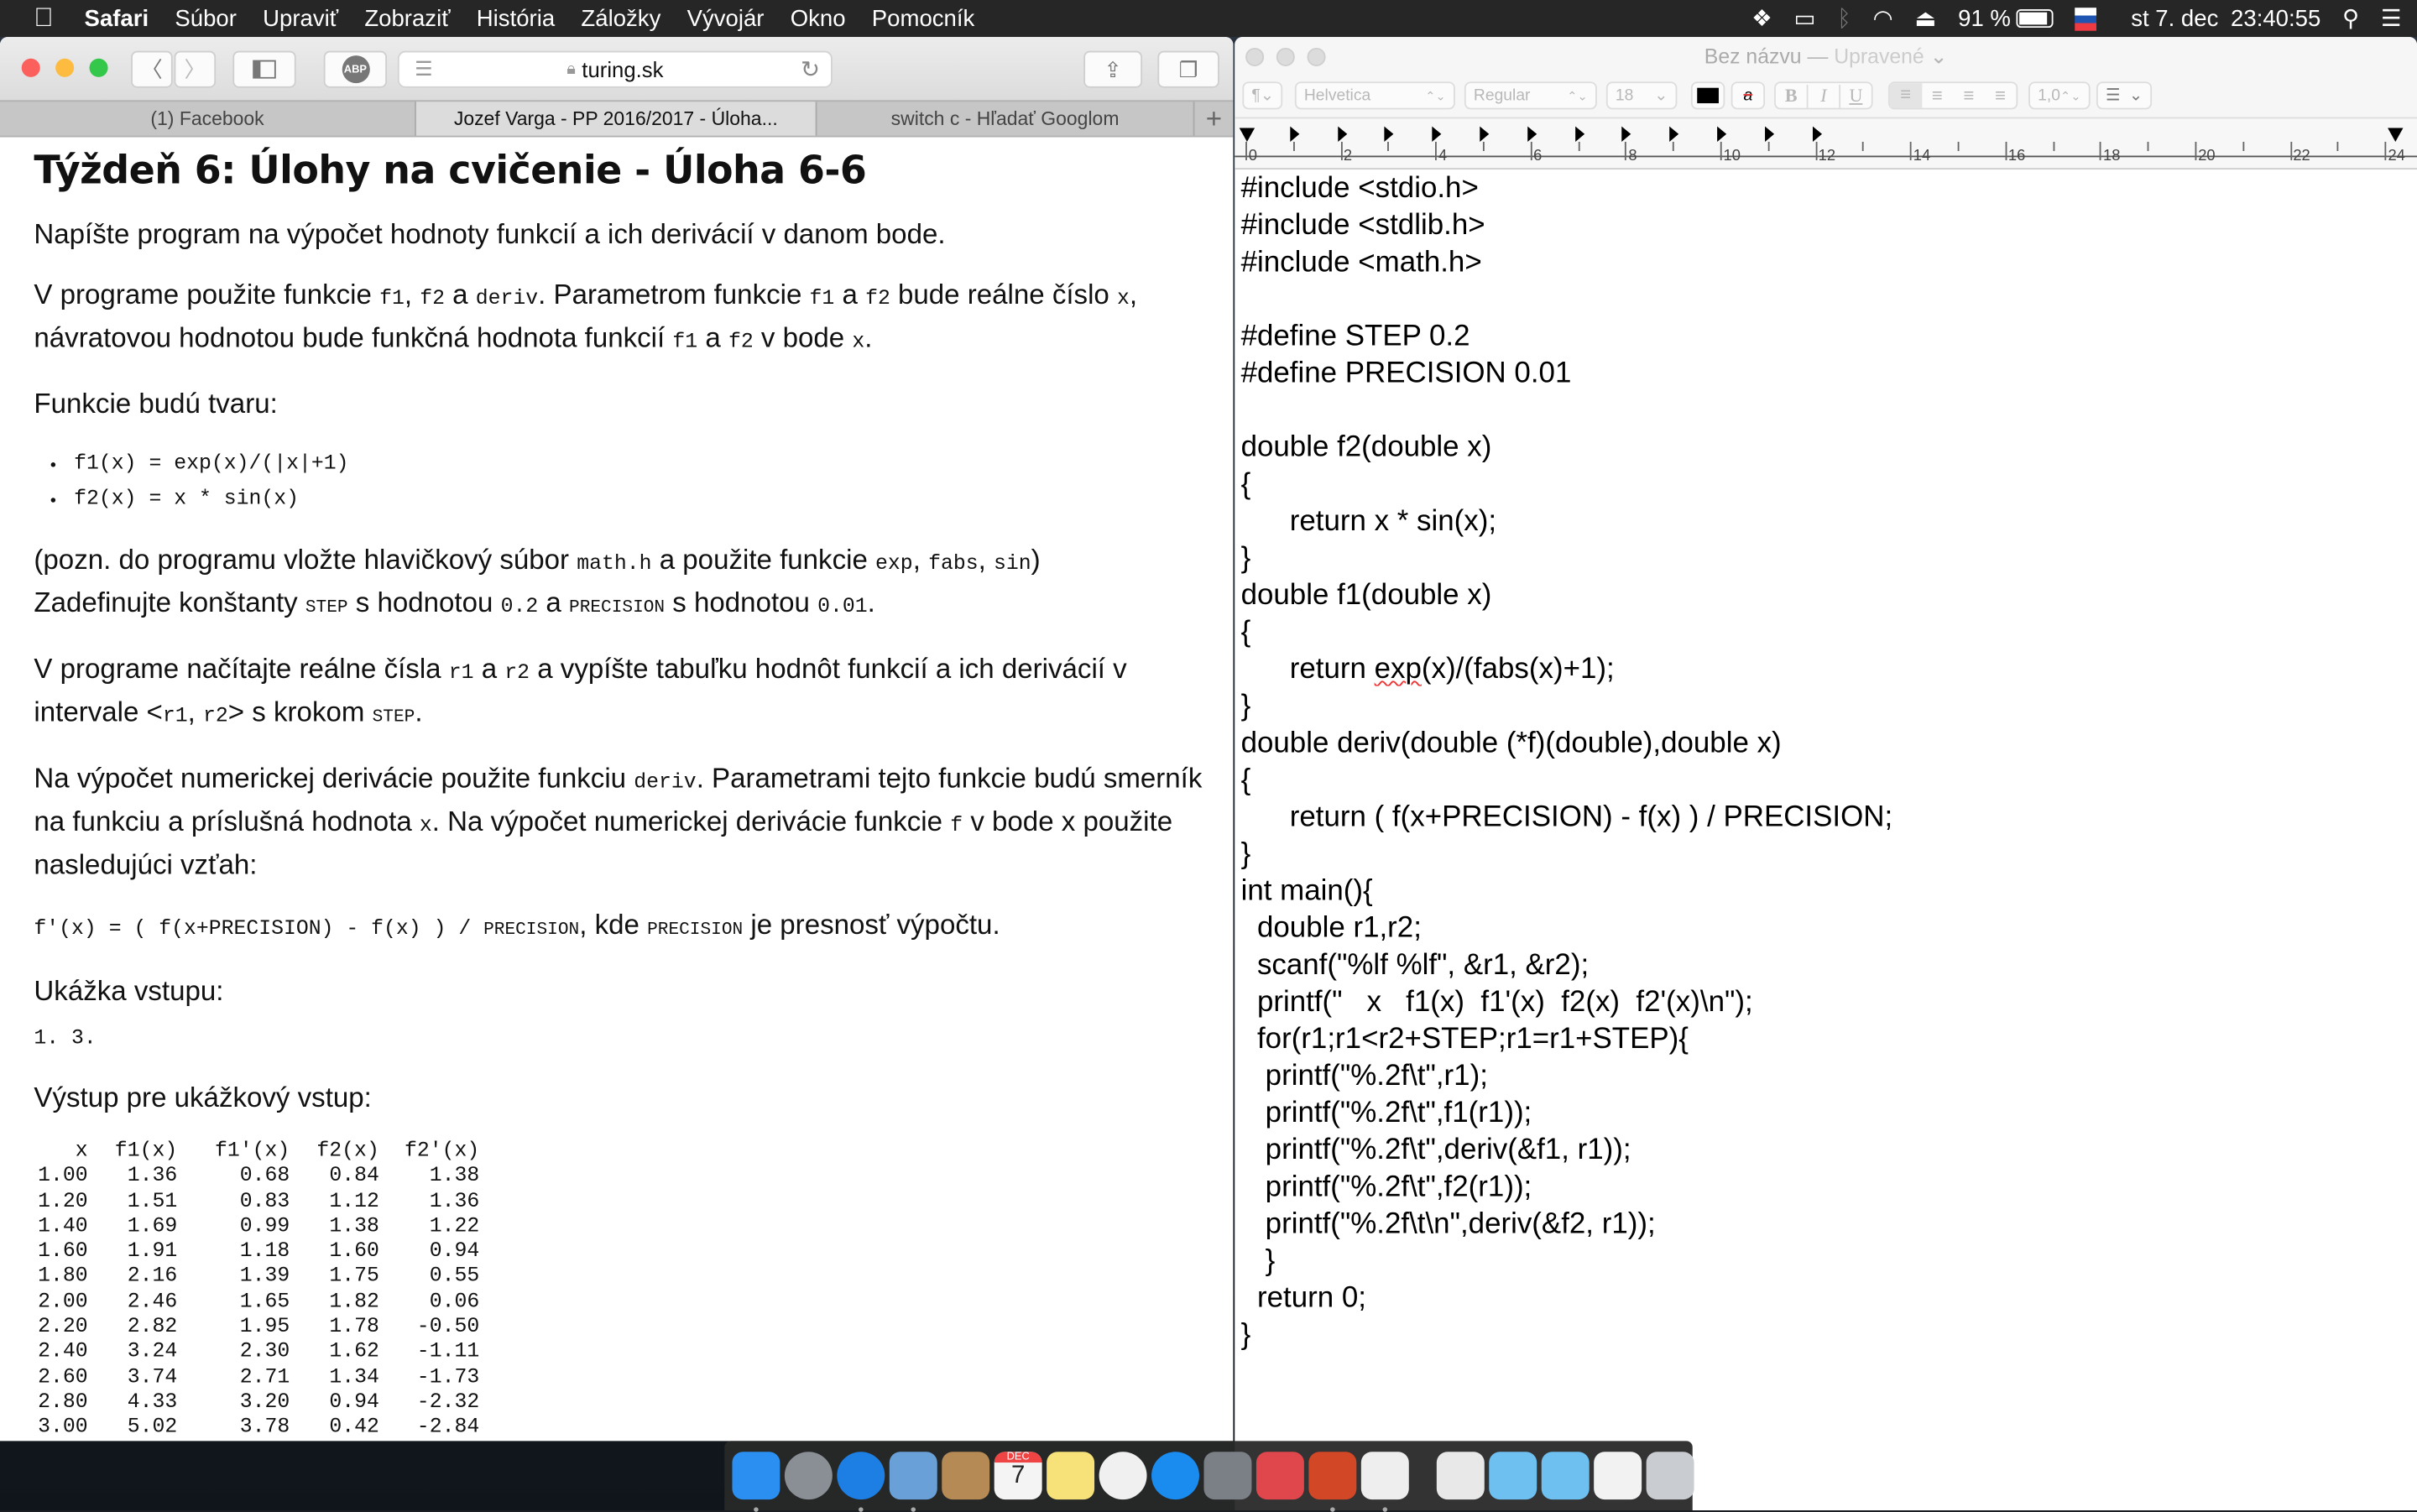 The height and width of the screenshot is (1512, 2417). What do you see at coordinates (264, 69) in the screenshot?
I see `sidebar-button` at bounding box center [264, 69].